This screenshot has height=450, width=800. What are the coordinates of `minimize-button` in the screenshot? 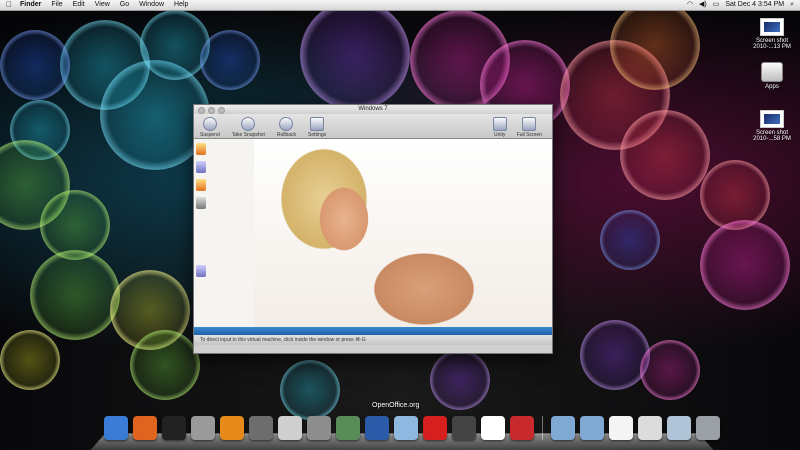 It's located at (211, 110).